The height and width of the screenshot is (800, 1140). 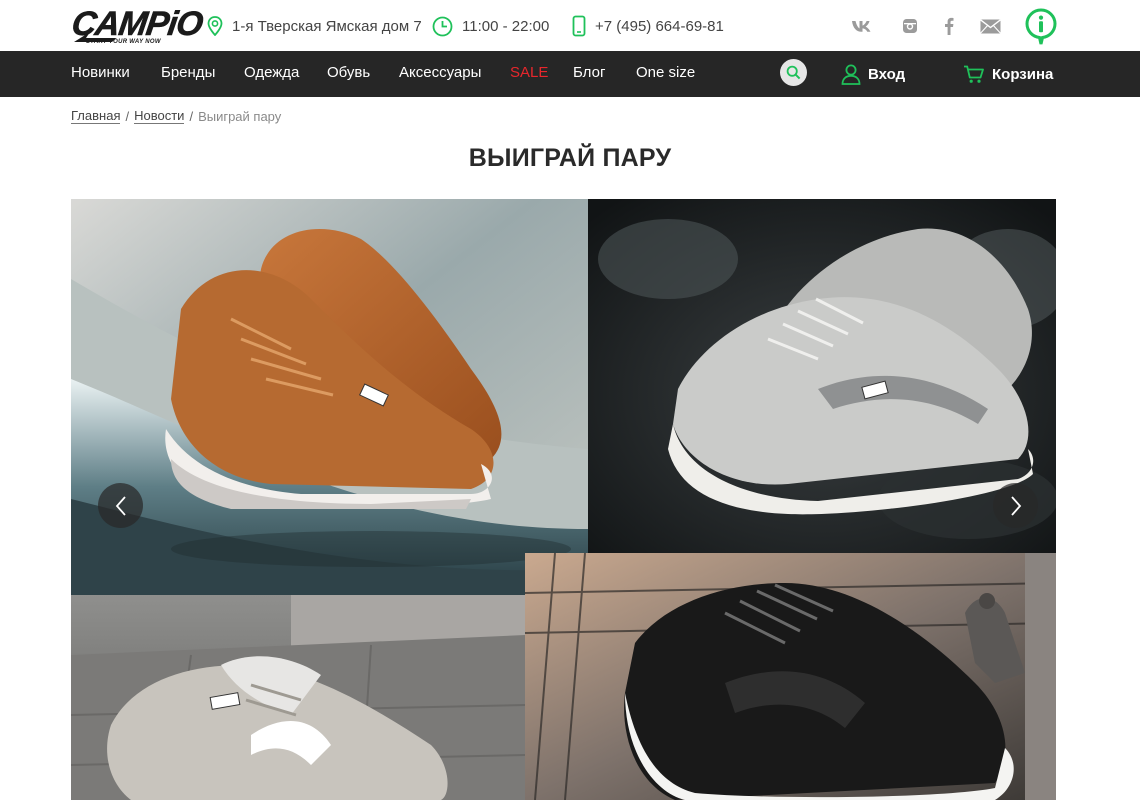 I want to click on facebook-link, so click(x=949, y=26).